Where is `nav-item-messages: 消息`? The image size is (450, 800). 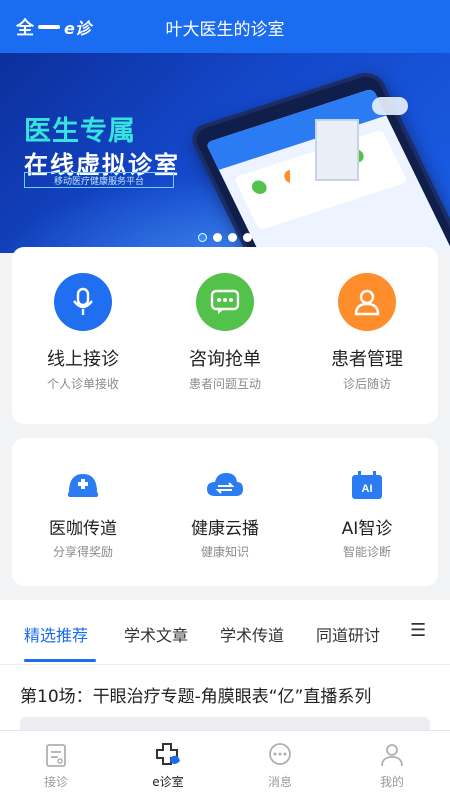 nav-item-messages: 消息 is located at coordinates (280, 765).